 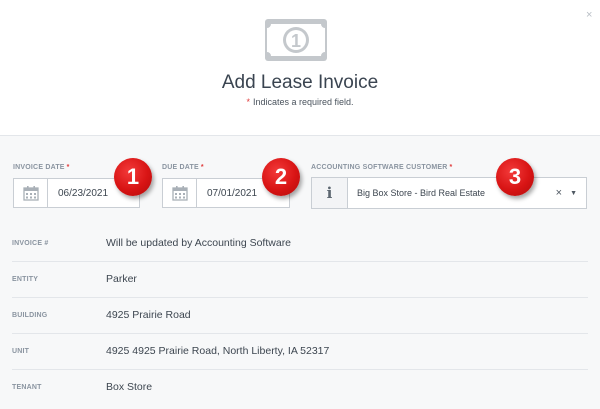 What do you see at coordinates (559, 193) in the screenshot?
I see `clear-selection-icon: ×` at bounding box center [559, 193].